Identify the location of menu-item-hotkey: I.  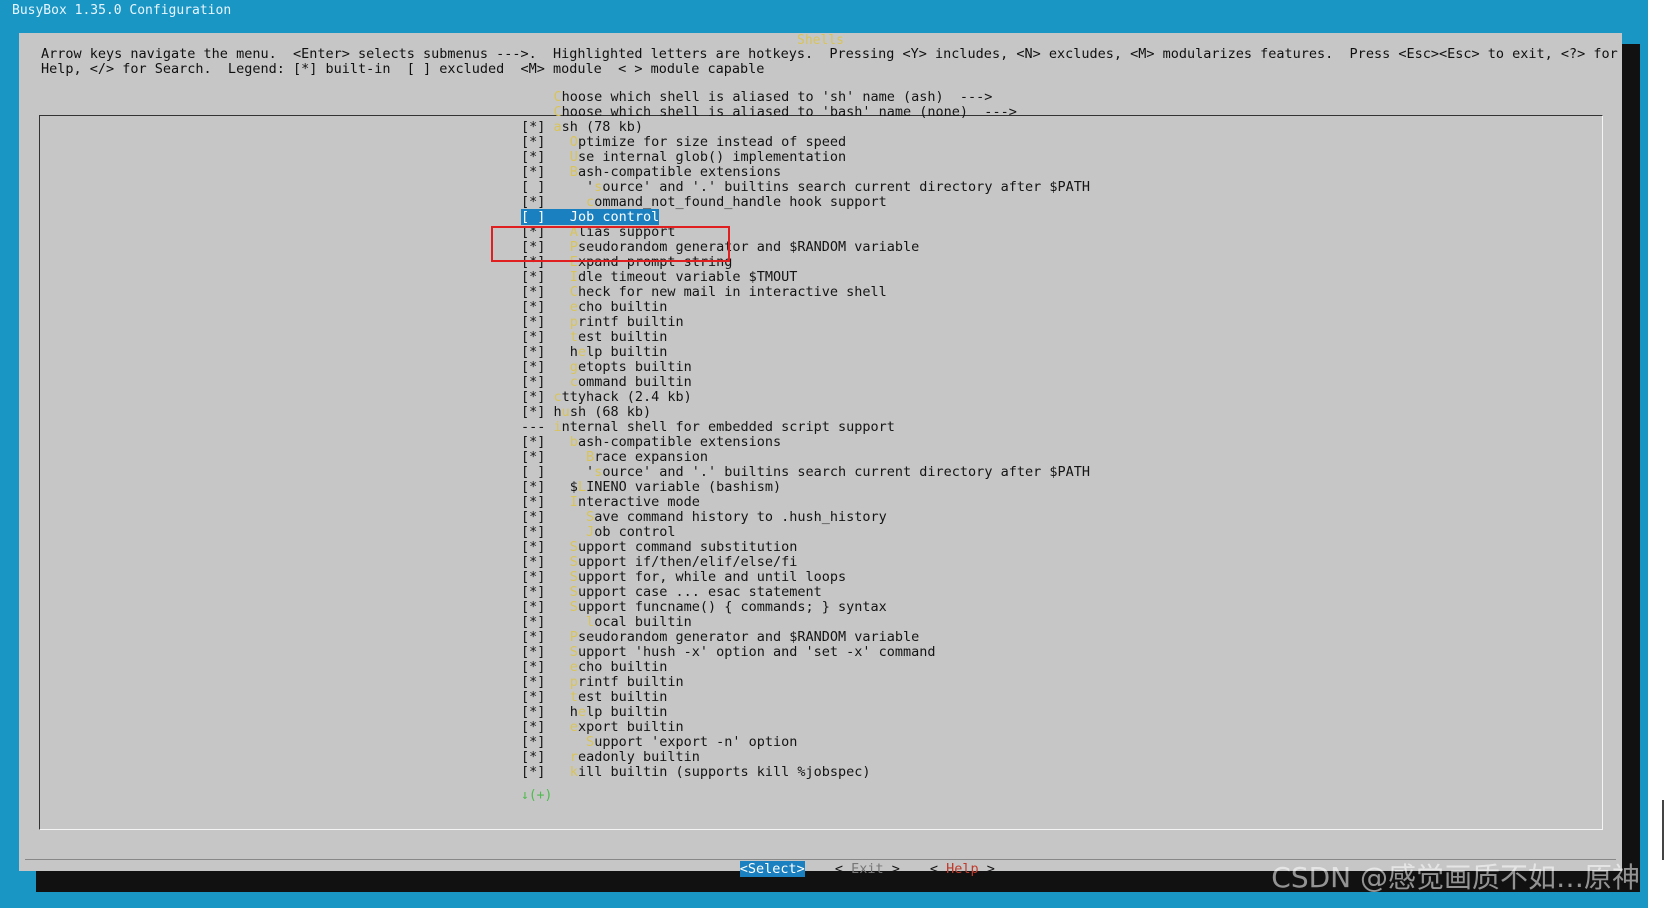
(573, 277).